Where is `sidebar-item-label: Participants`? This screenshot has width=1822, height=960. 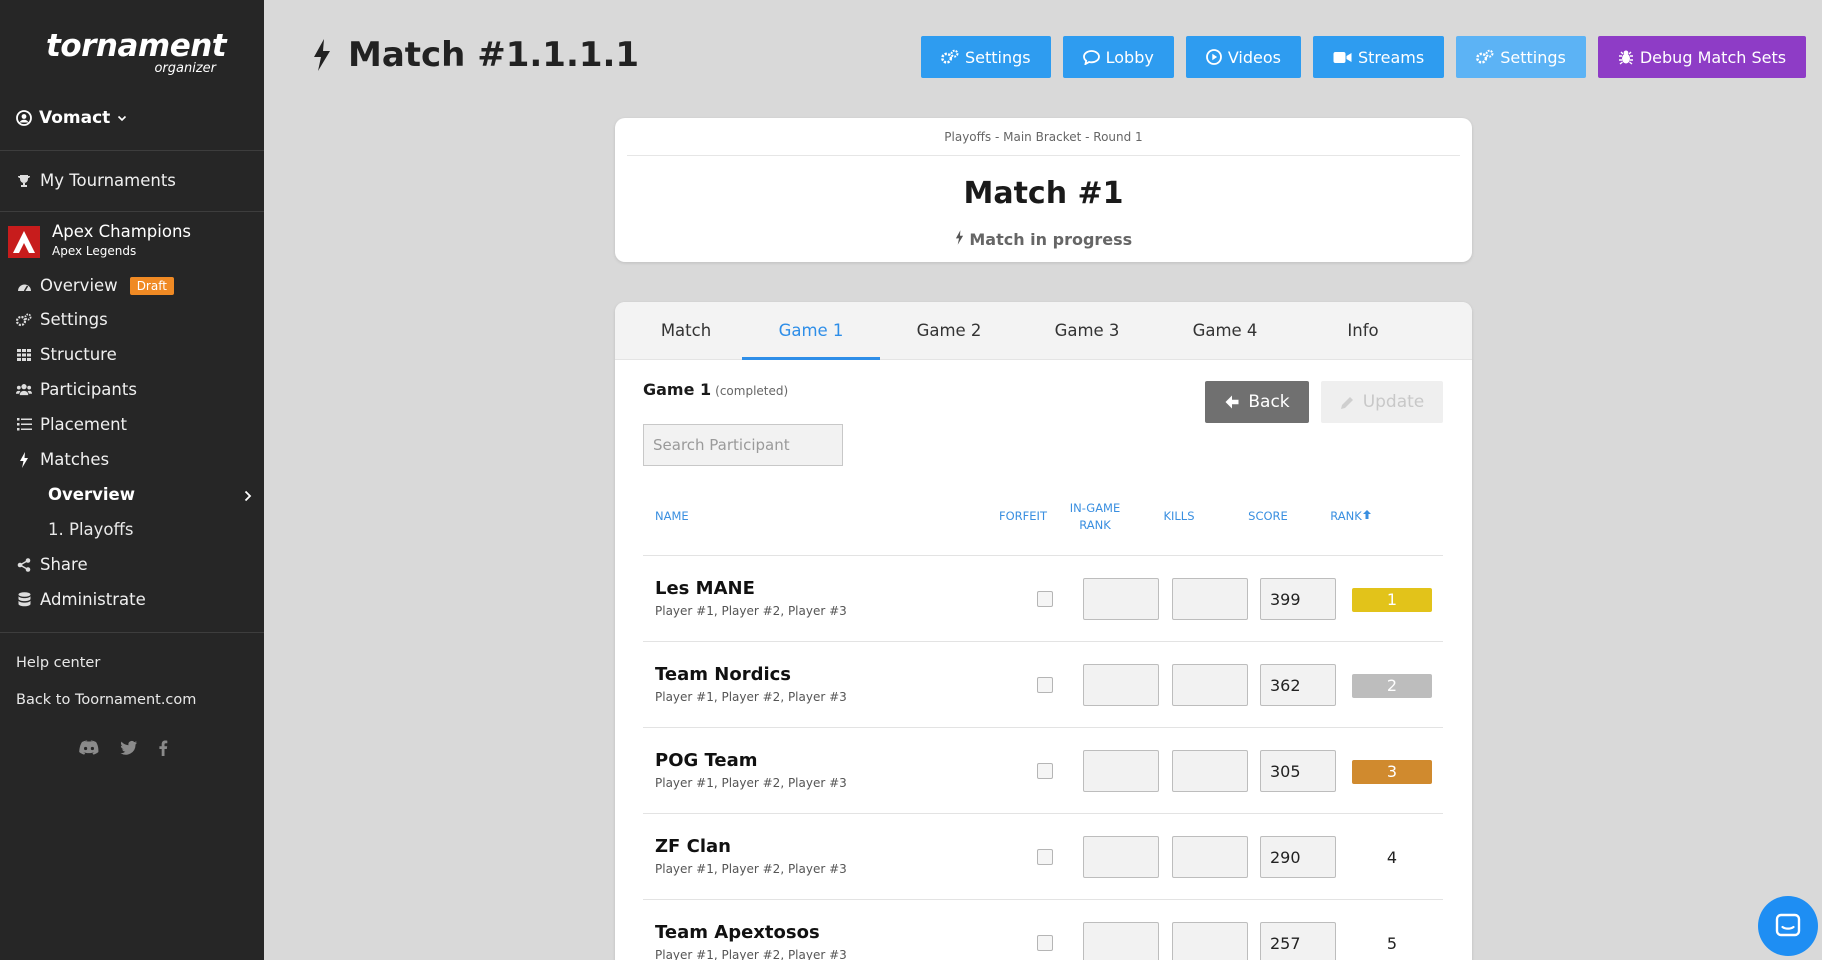
sidebar-item-label: Participants is located at coordinates (88, 389).